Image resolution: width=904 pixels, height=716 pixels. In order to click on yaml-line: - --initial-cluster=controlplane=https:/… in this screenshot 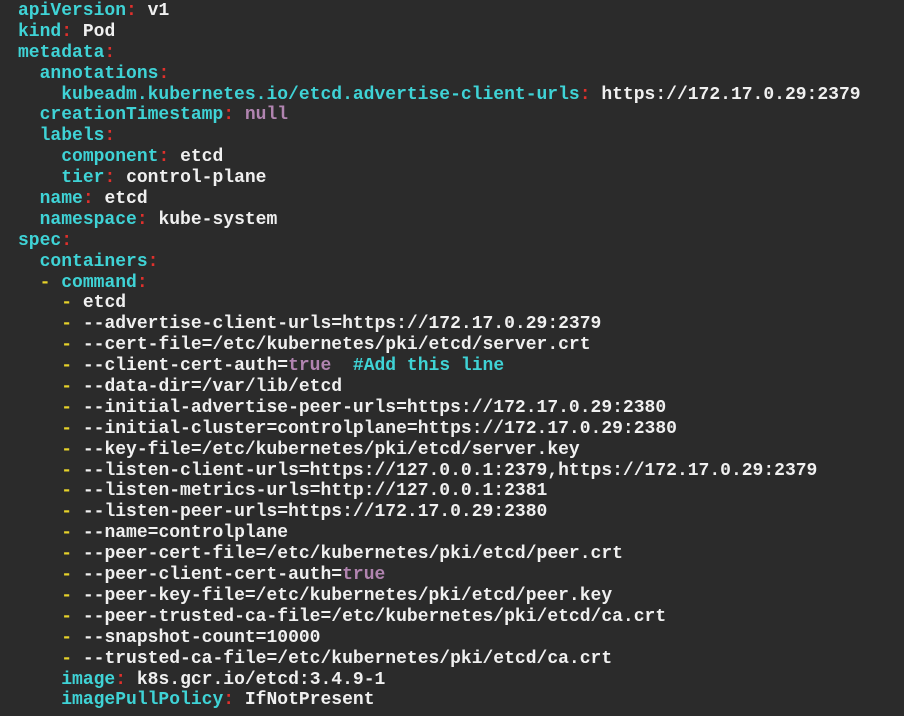, I will do `click(461, 429)`.